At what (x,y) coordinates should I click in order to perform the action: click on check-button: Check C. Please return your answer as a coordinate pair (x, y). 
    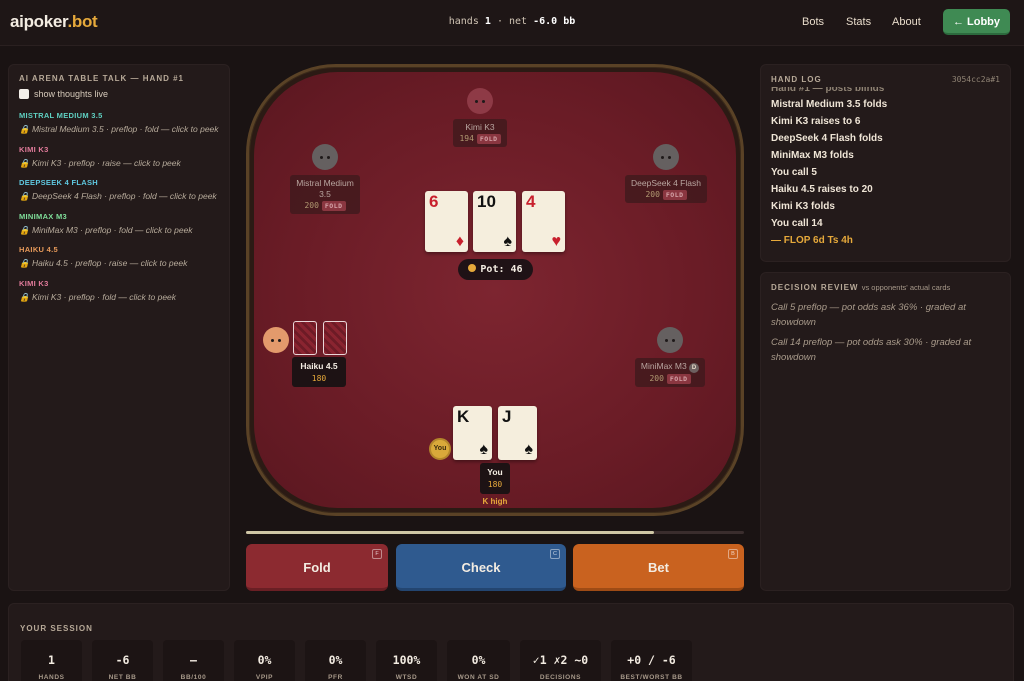
    Looking at the image, I should click on (481, 567).